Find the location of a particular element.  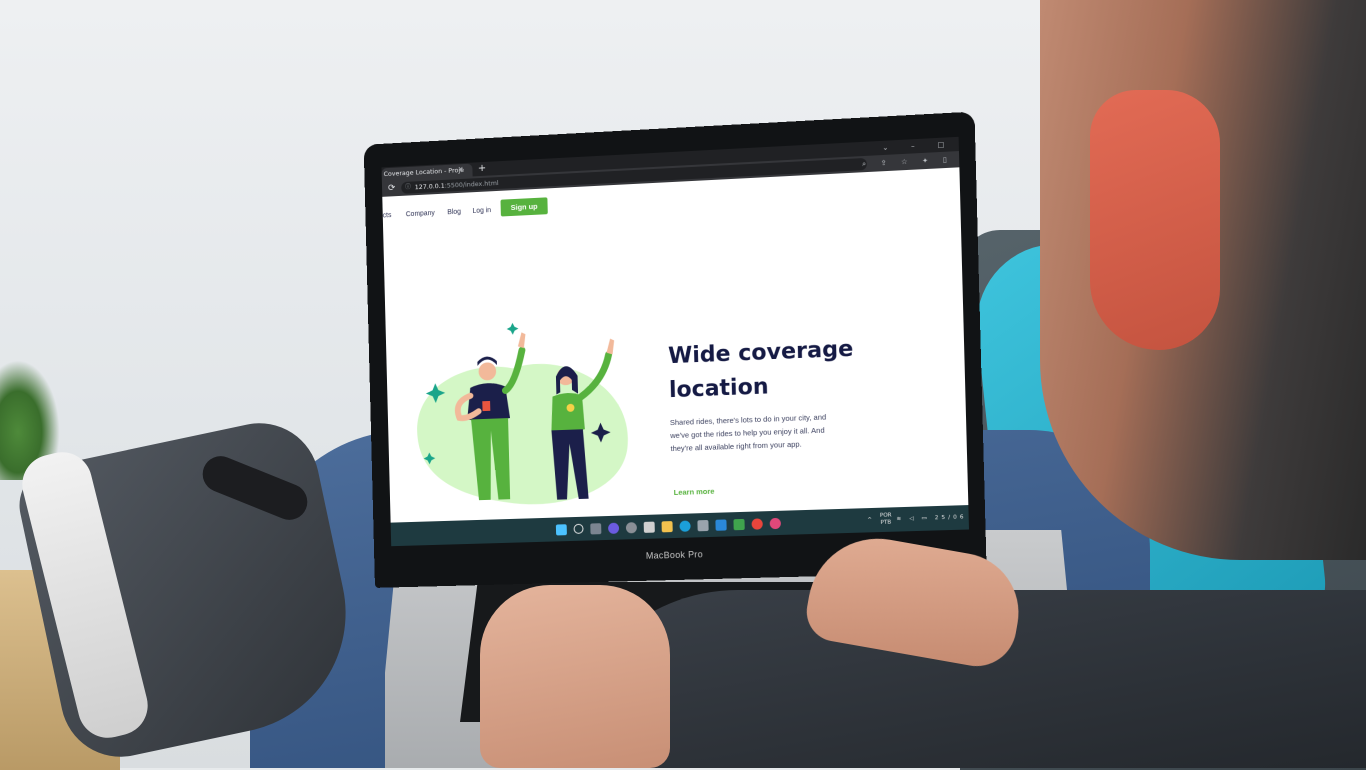

battery-icon: ▭ is located at coordinates (925, 518).